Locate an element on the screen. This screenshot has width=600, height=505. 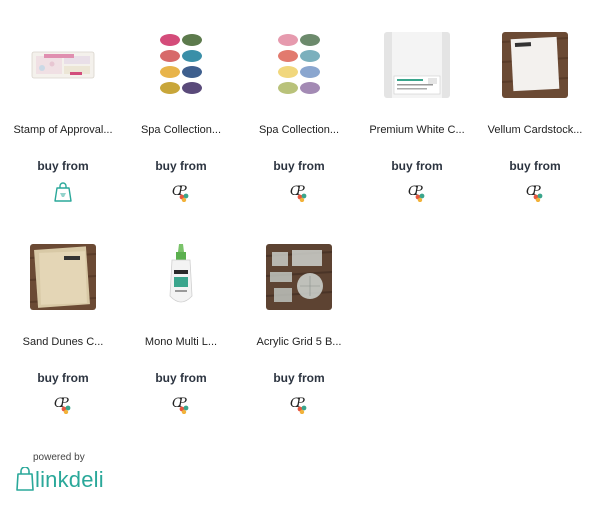
vellum-image is located at coordinates (535, 65).